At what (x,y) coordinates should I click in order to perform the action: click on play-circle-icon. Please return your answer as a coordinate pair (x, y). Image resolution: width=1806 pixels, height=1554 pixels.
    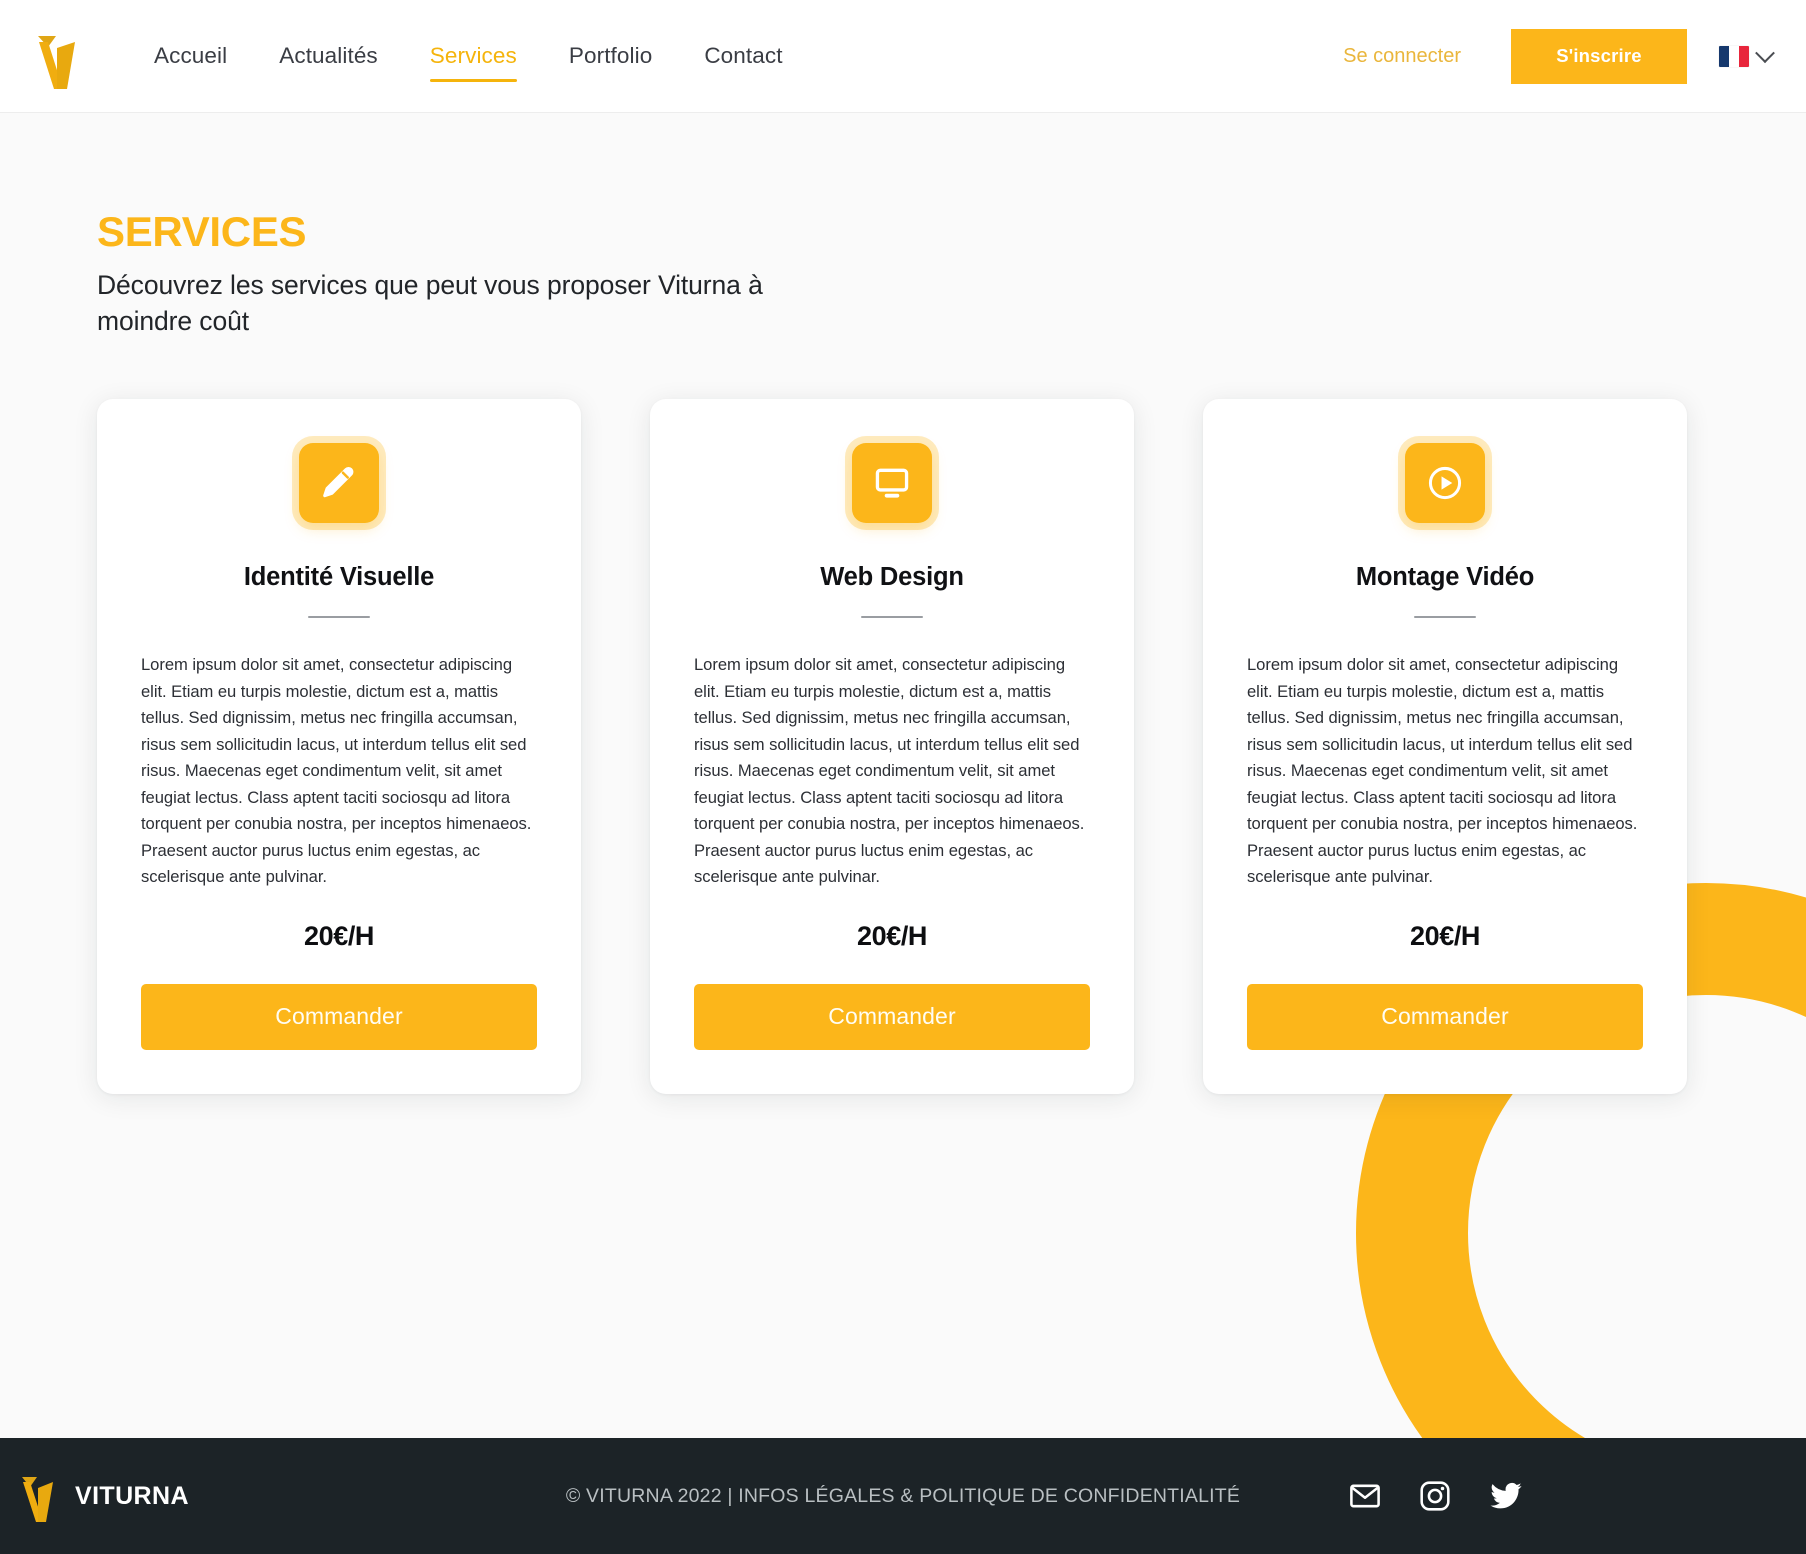
    Looking at the image, I should click on (1445, 483).